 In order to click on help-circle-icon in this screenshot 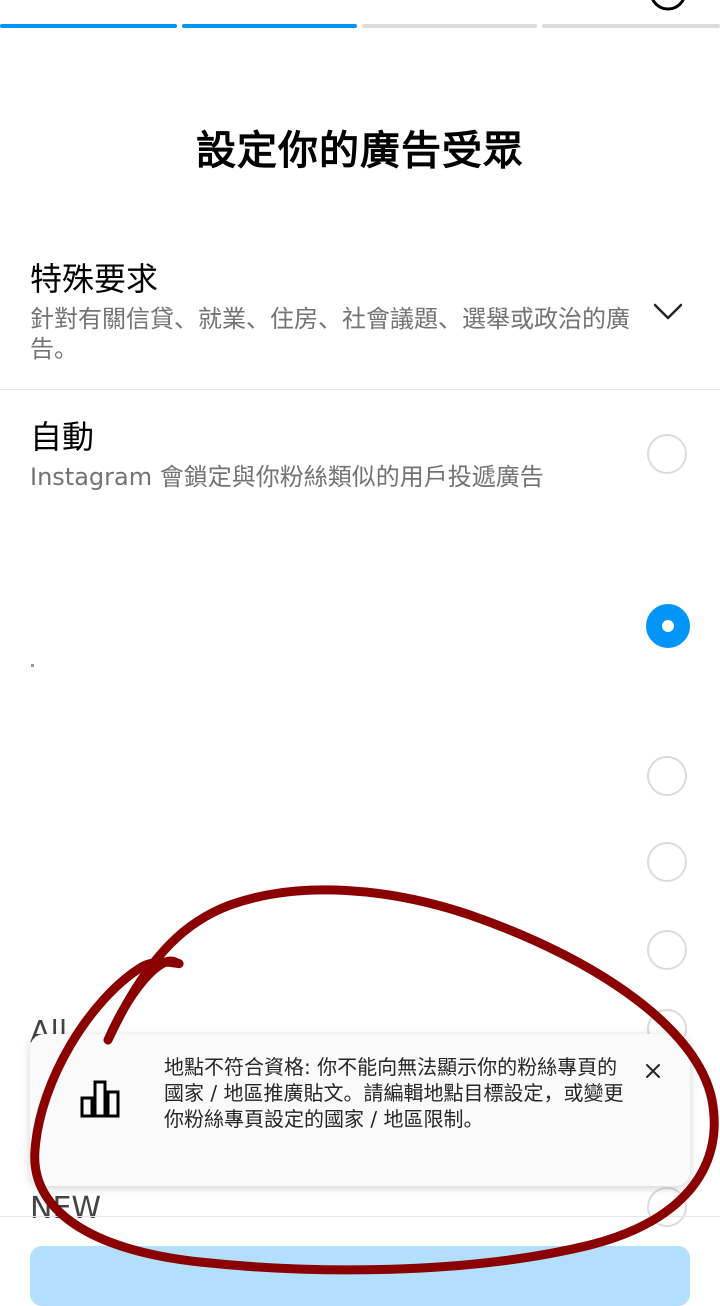, I will do `click(668, 5)`.